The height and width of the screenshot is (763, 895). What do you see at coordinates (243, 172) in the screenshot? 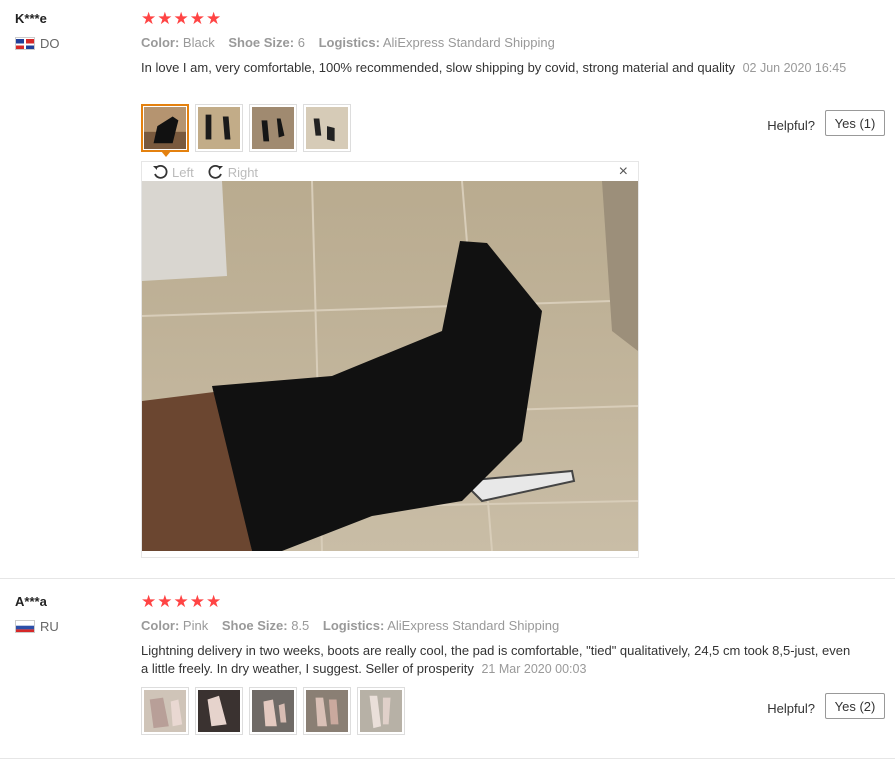
I see `rotate-right-label: Right` at bounding box center [243, 172].